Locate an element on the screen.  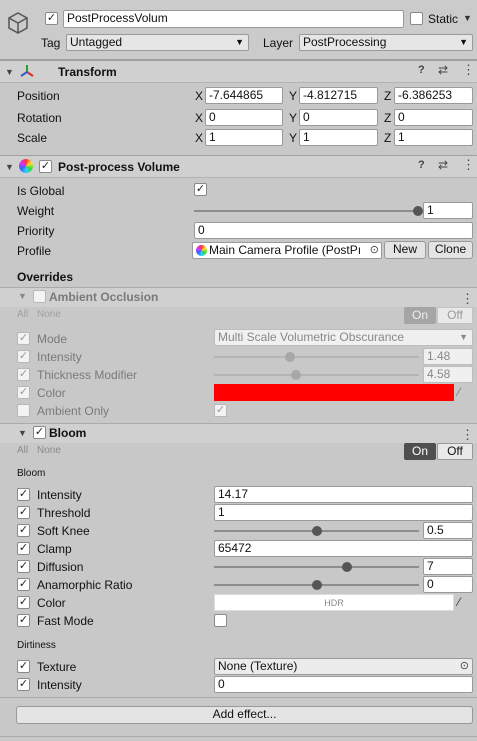
dirt-texture-override: ✓ is located at coordinates (23, 666).